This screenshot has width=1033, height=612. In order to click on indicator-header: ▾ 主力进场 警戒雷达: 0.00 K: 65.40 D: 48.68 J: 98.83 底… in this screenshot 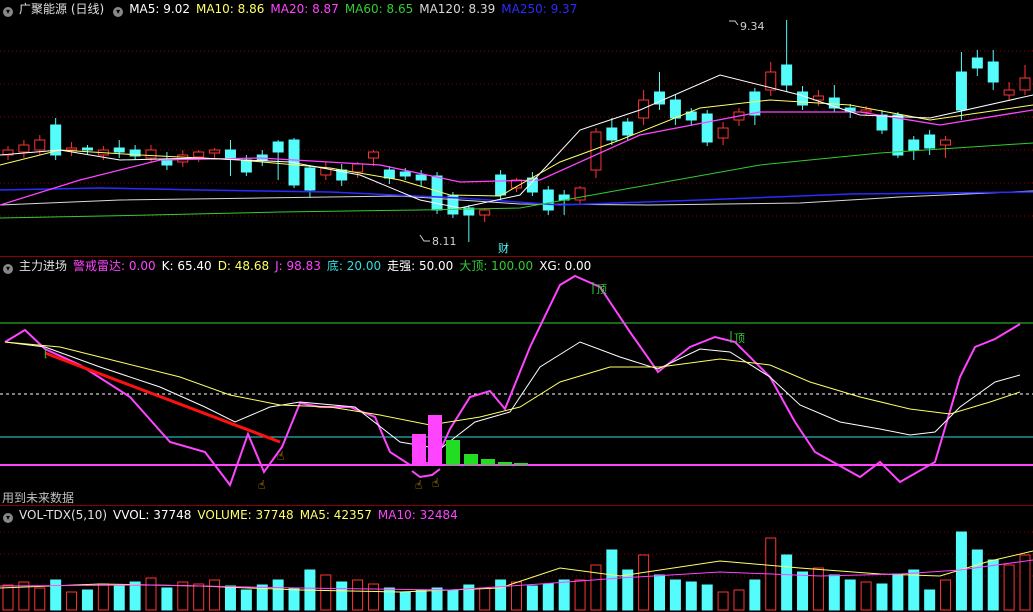, I will do `click(301, 266)`.